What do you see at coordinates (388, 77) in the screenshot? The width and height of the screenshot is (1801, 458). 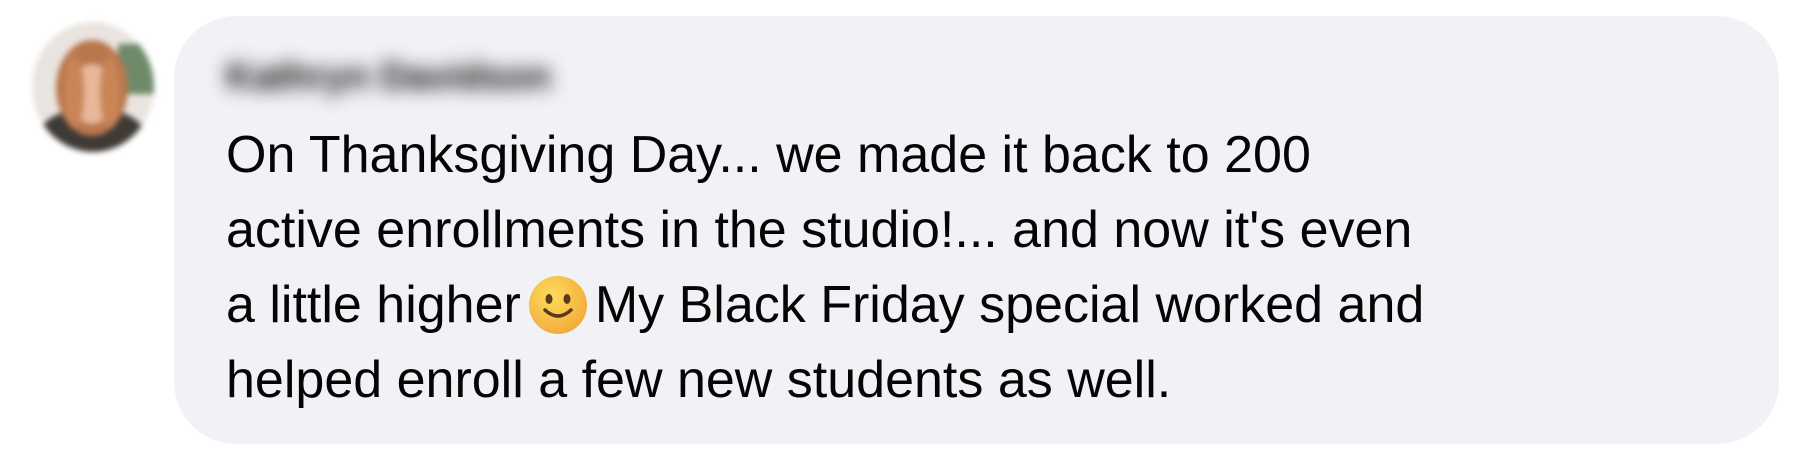 I see `author-name: Kathryn Davidson` at bounding box center [388, 77].